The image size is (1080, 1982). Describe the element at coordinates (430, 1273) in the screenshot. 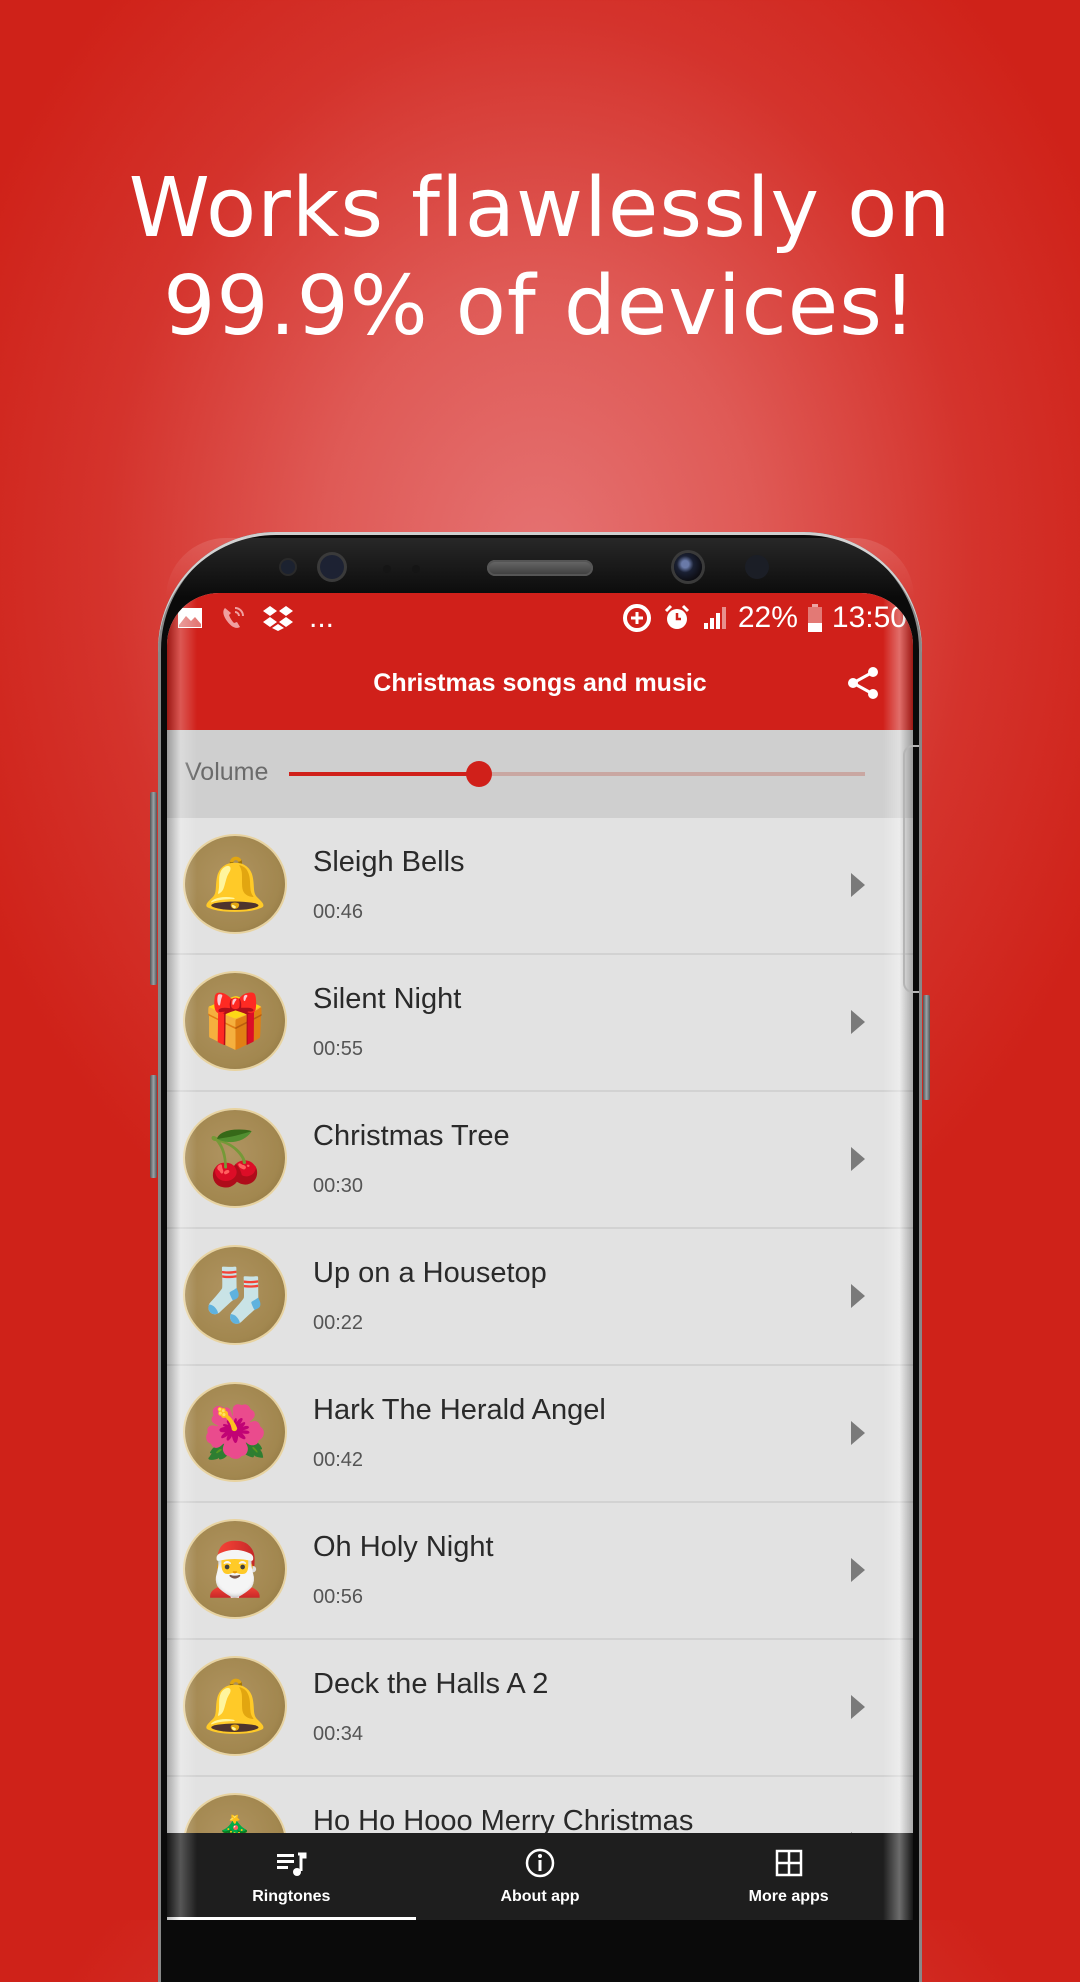

I see `song-title: Up on a Housetop` at that location.